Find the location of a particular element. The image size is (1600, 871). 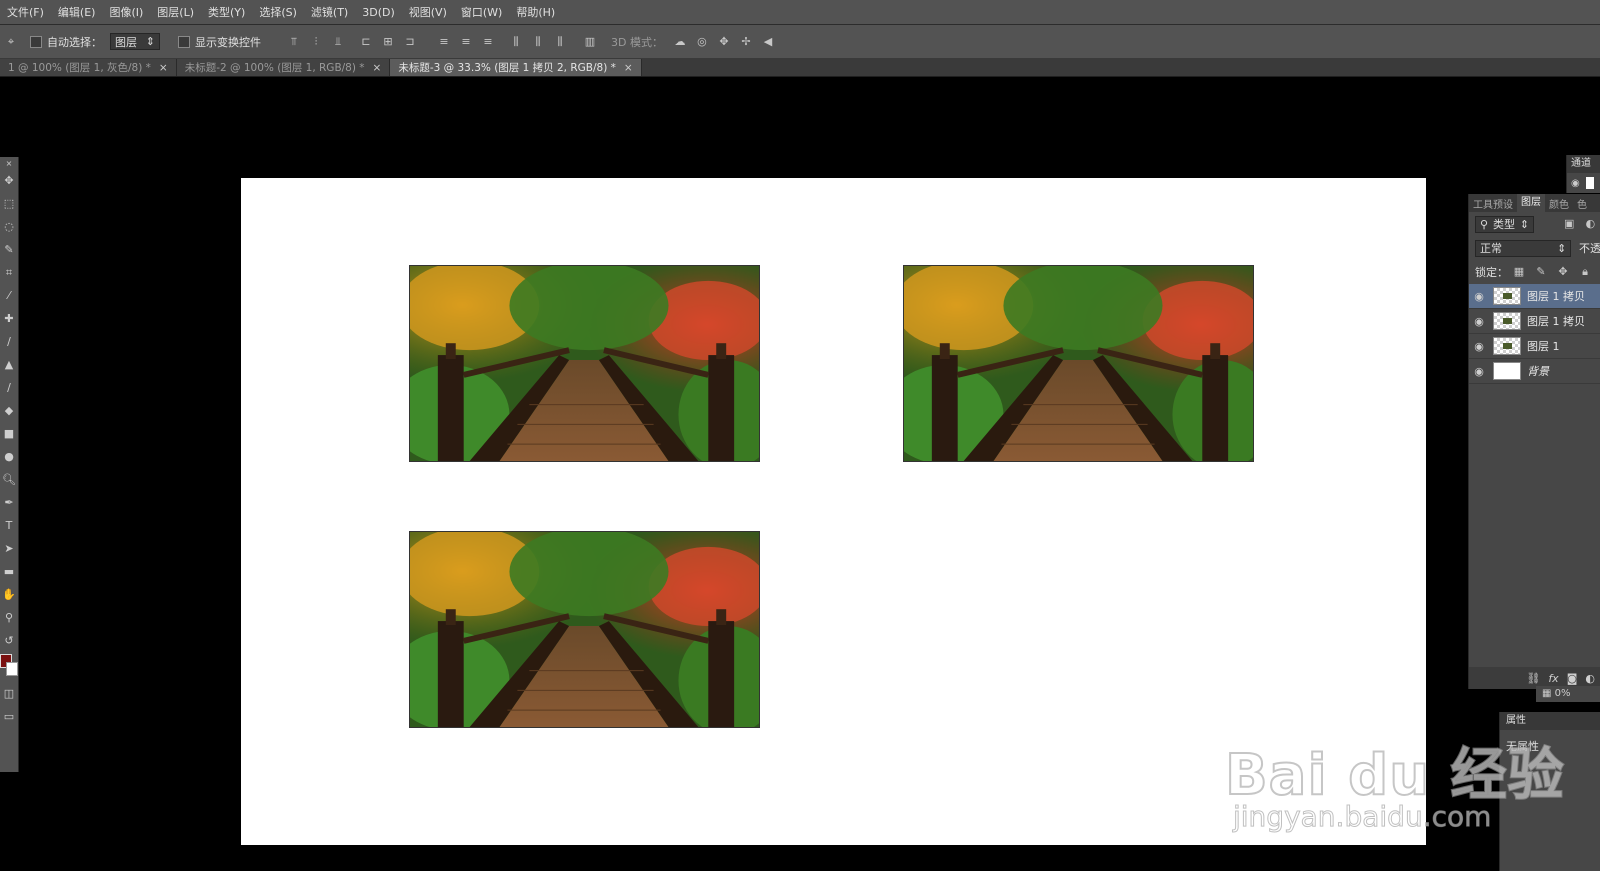

distribute-bottom-icon: ≡ is located at coordinates (488, 42).